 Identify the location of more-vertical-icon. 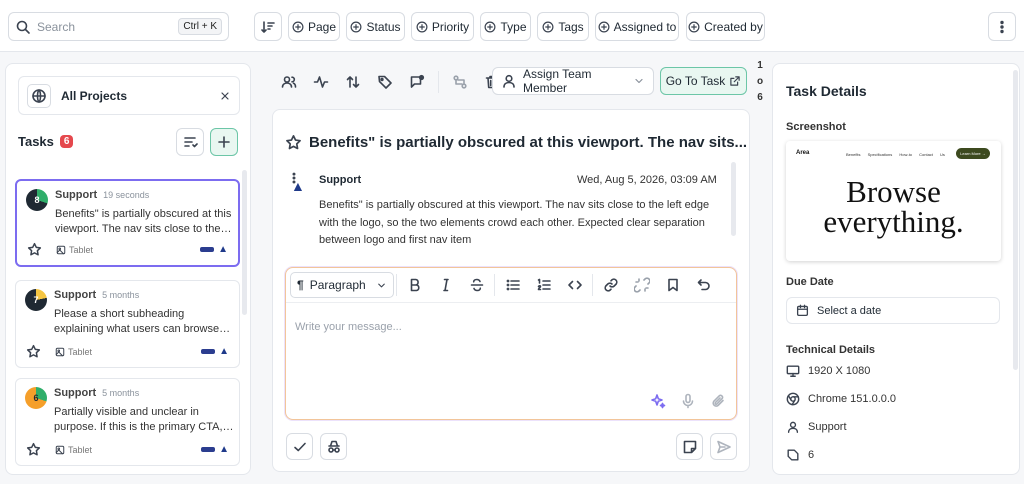
(1002, 26).